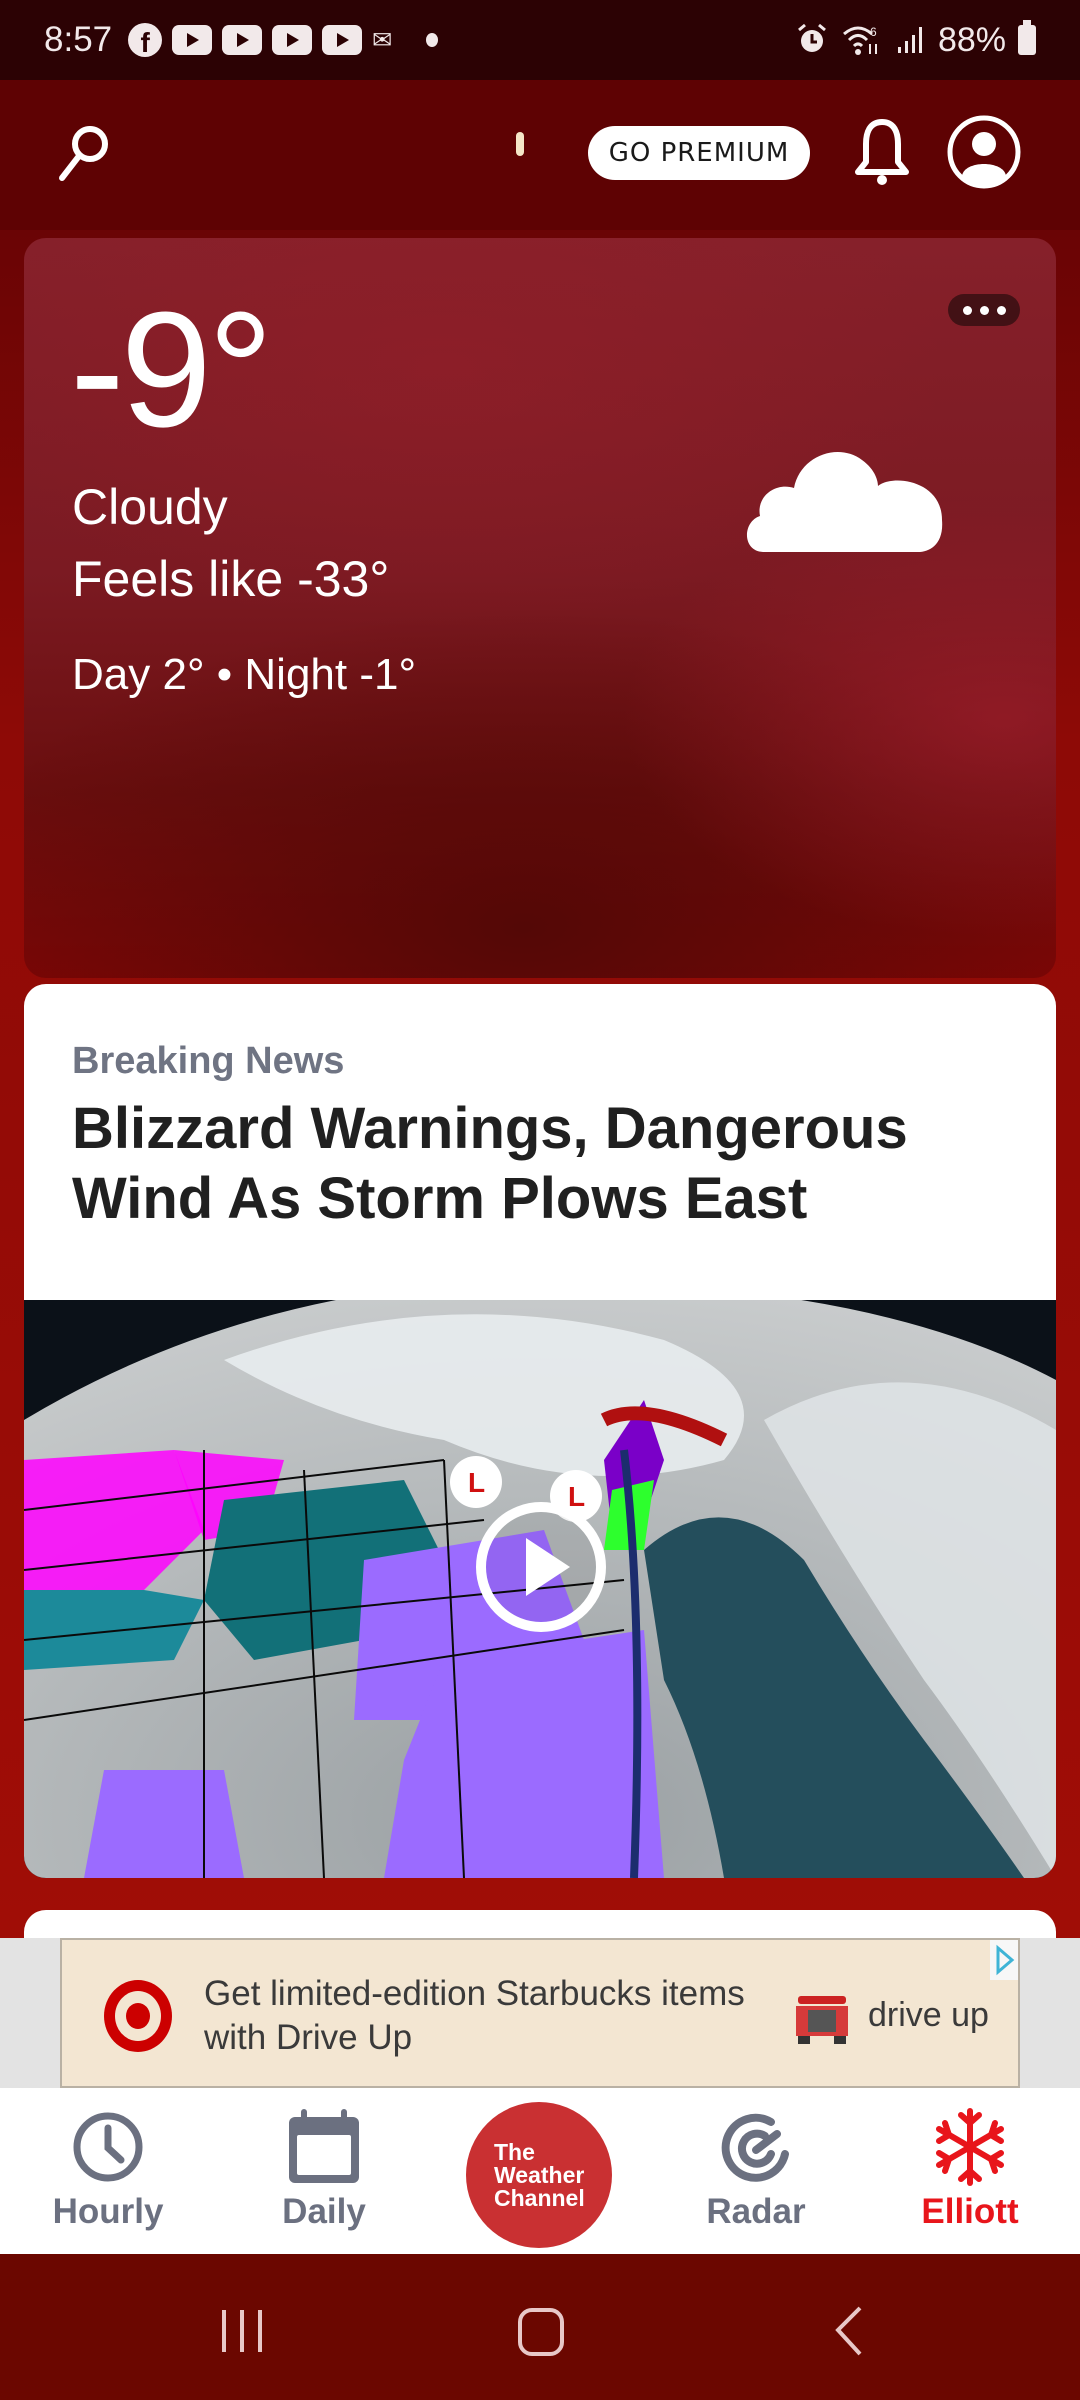 The image size is (1080, 2400). I want to click on svg-text: 6, so click(873, 32).